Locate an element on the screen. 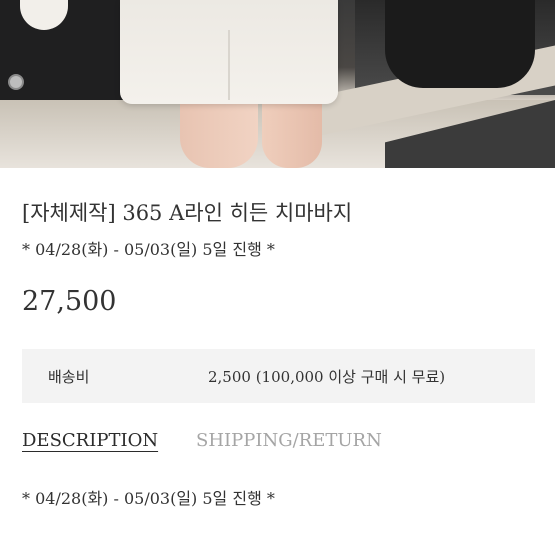 Image resolution: width=555 pixels, height=555 pixels. product-title: [자체제작] 365 A라인 히든 치마바지 is located at coordinates (187, 213).